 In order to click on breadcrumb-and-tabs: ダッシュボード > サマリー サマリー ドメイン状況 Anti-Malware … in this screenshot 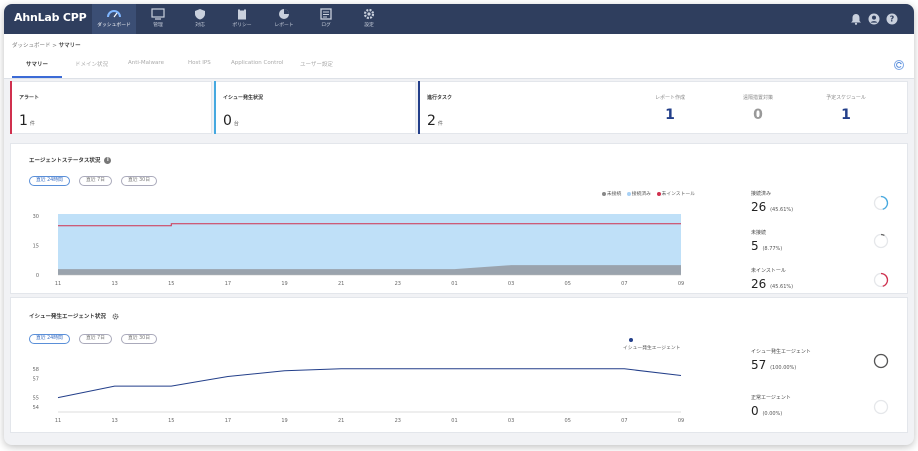, I will do `click(459, 56)`.